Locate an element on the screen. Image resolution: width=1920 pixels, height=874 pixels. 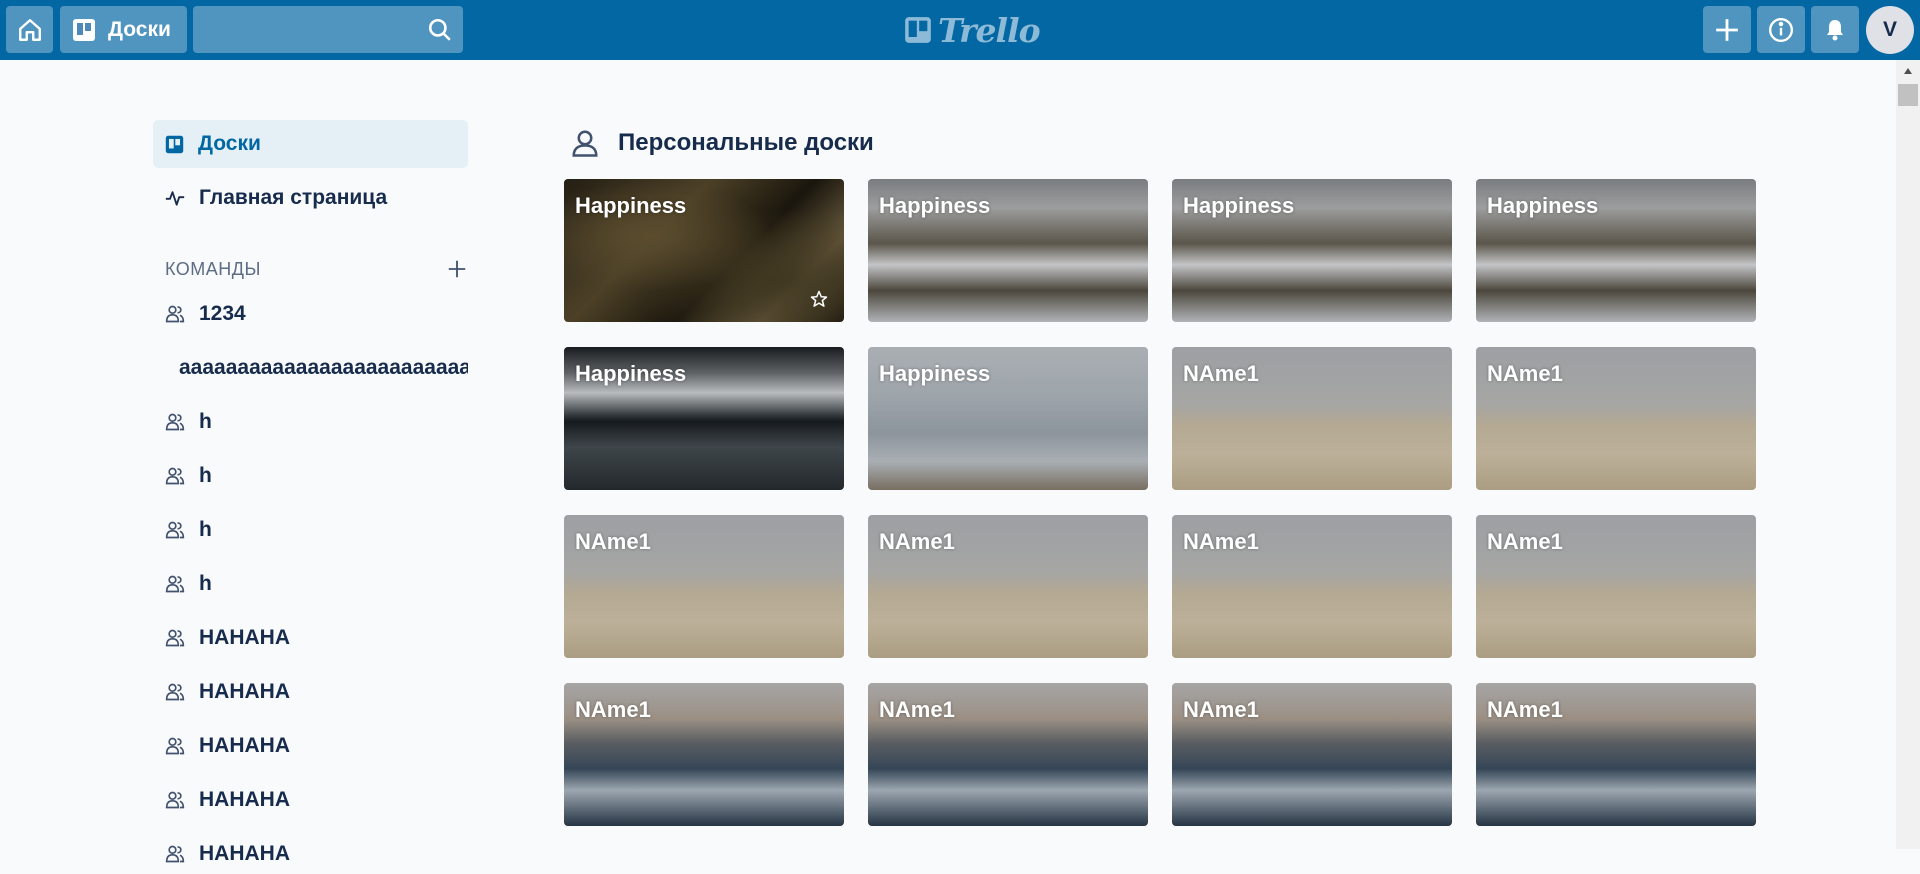
info-icon is located at coordinates (1781, 29).